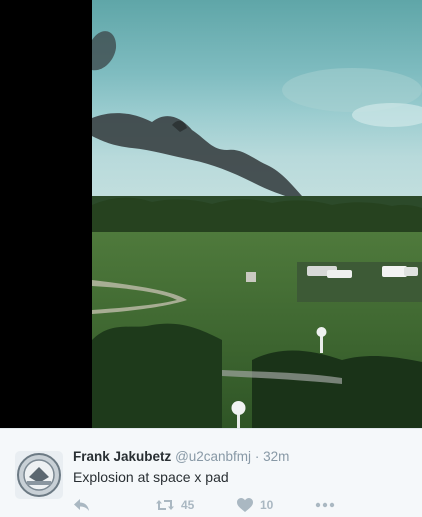 This screenshot has height=517, width=422. I want to click on display-name: Frank Jakubetz, so click(122, 456).